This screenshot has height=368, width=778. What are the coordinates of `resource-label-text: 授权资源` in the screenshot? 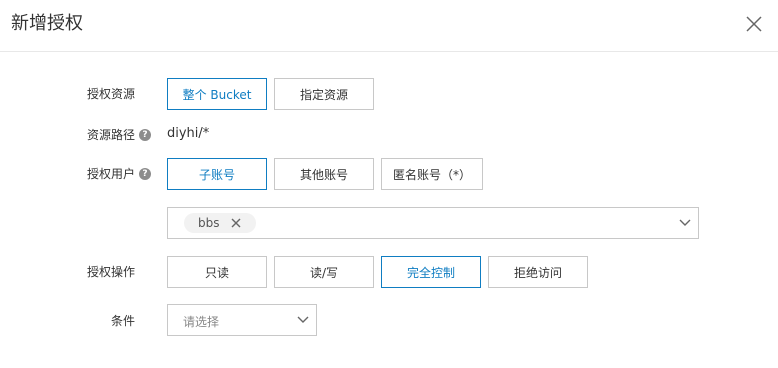 It's located at (111, 94).